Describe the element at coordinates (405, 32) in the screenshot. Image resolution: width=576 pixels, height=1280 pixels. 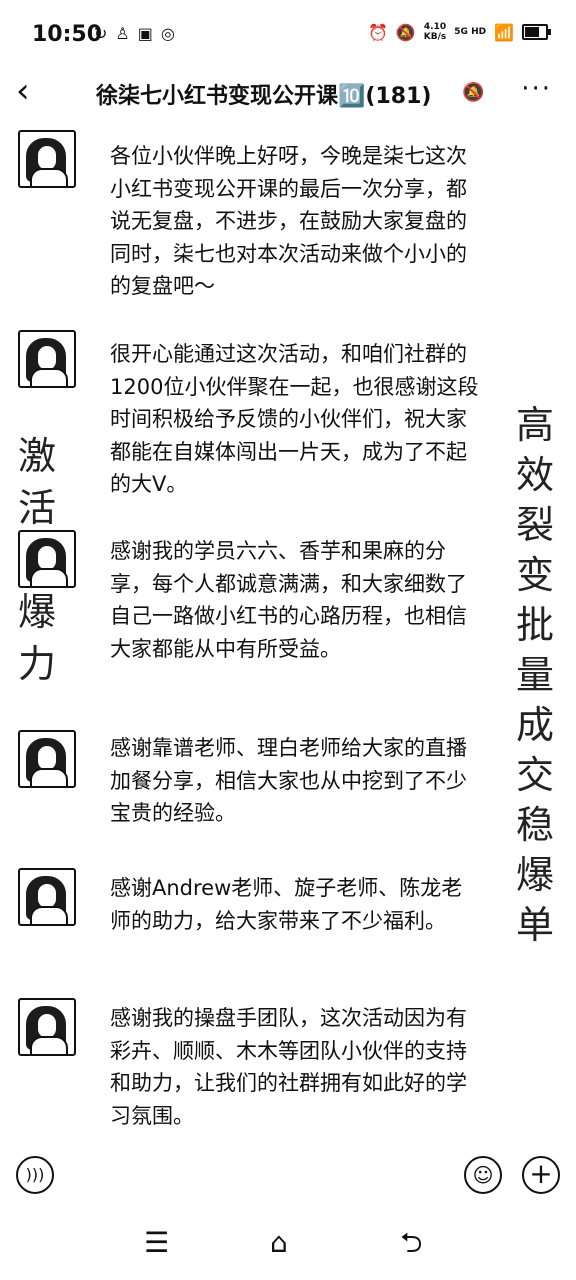
I see `mute-status-icon: 🔕` at that location.